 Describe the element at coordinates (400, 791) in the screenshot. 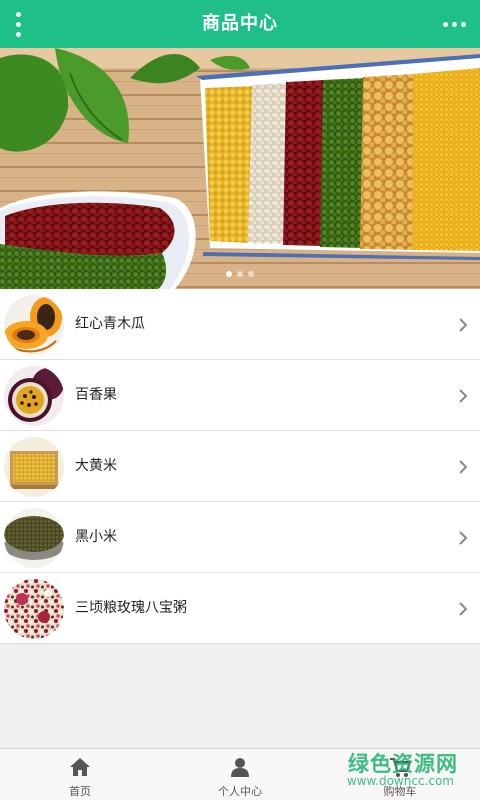

I see `tab-cart-label: 购物车` at that location.